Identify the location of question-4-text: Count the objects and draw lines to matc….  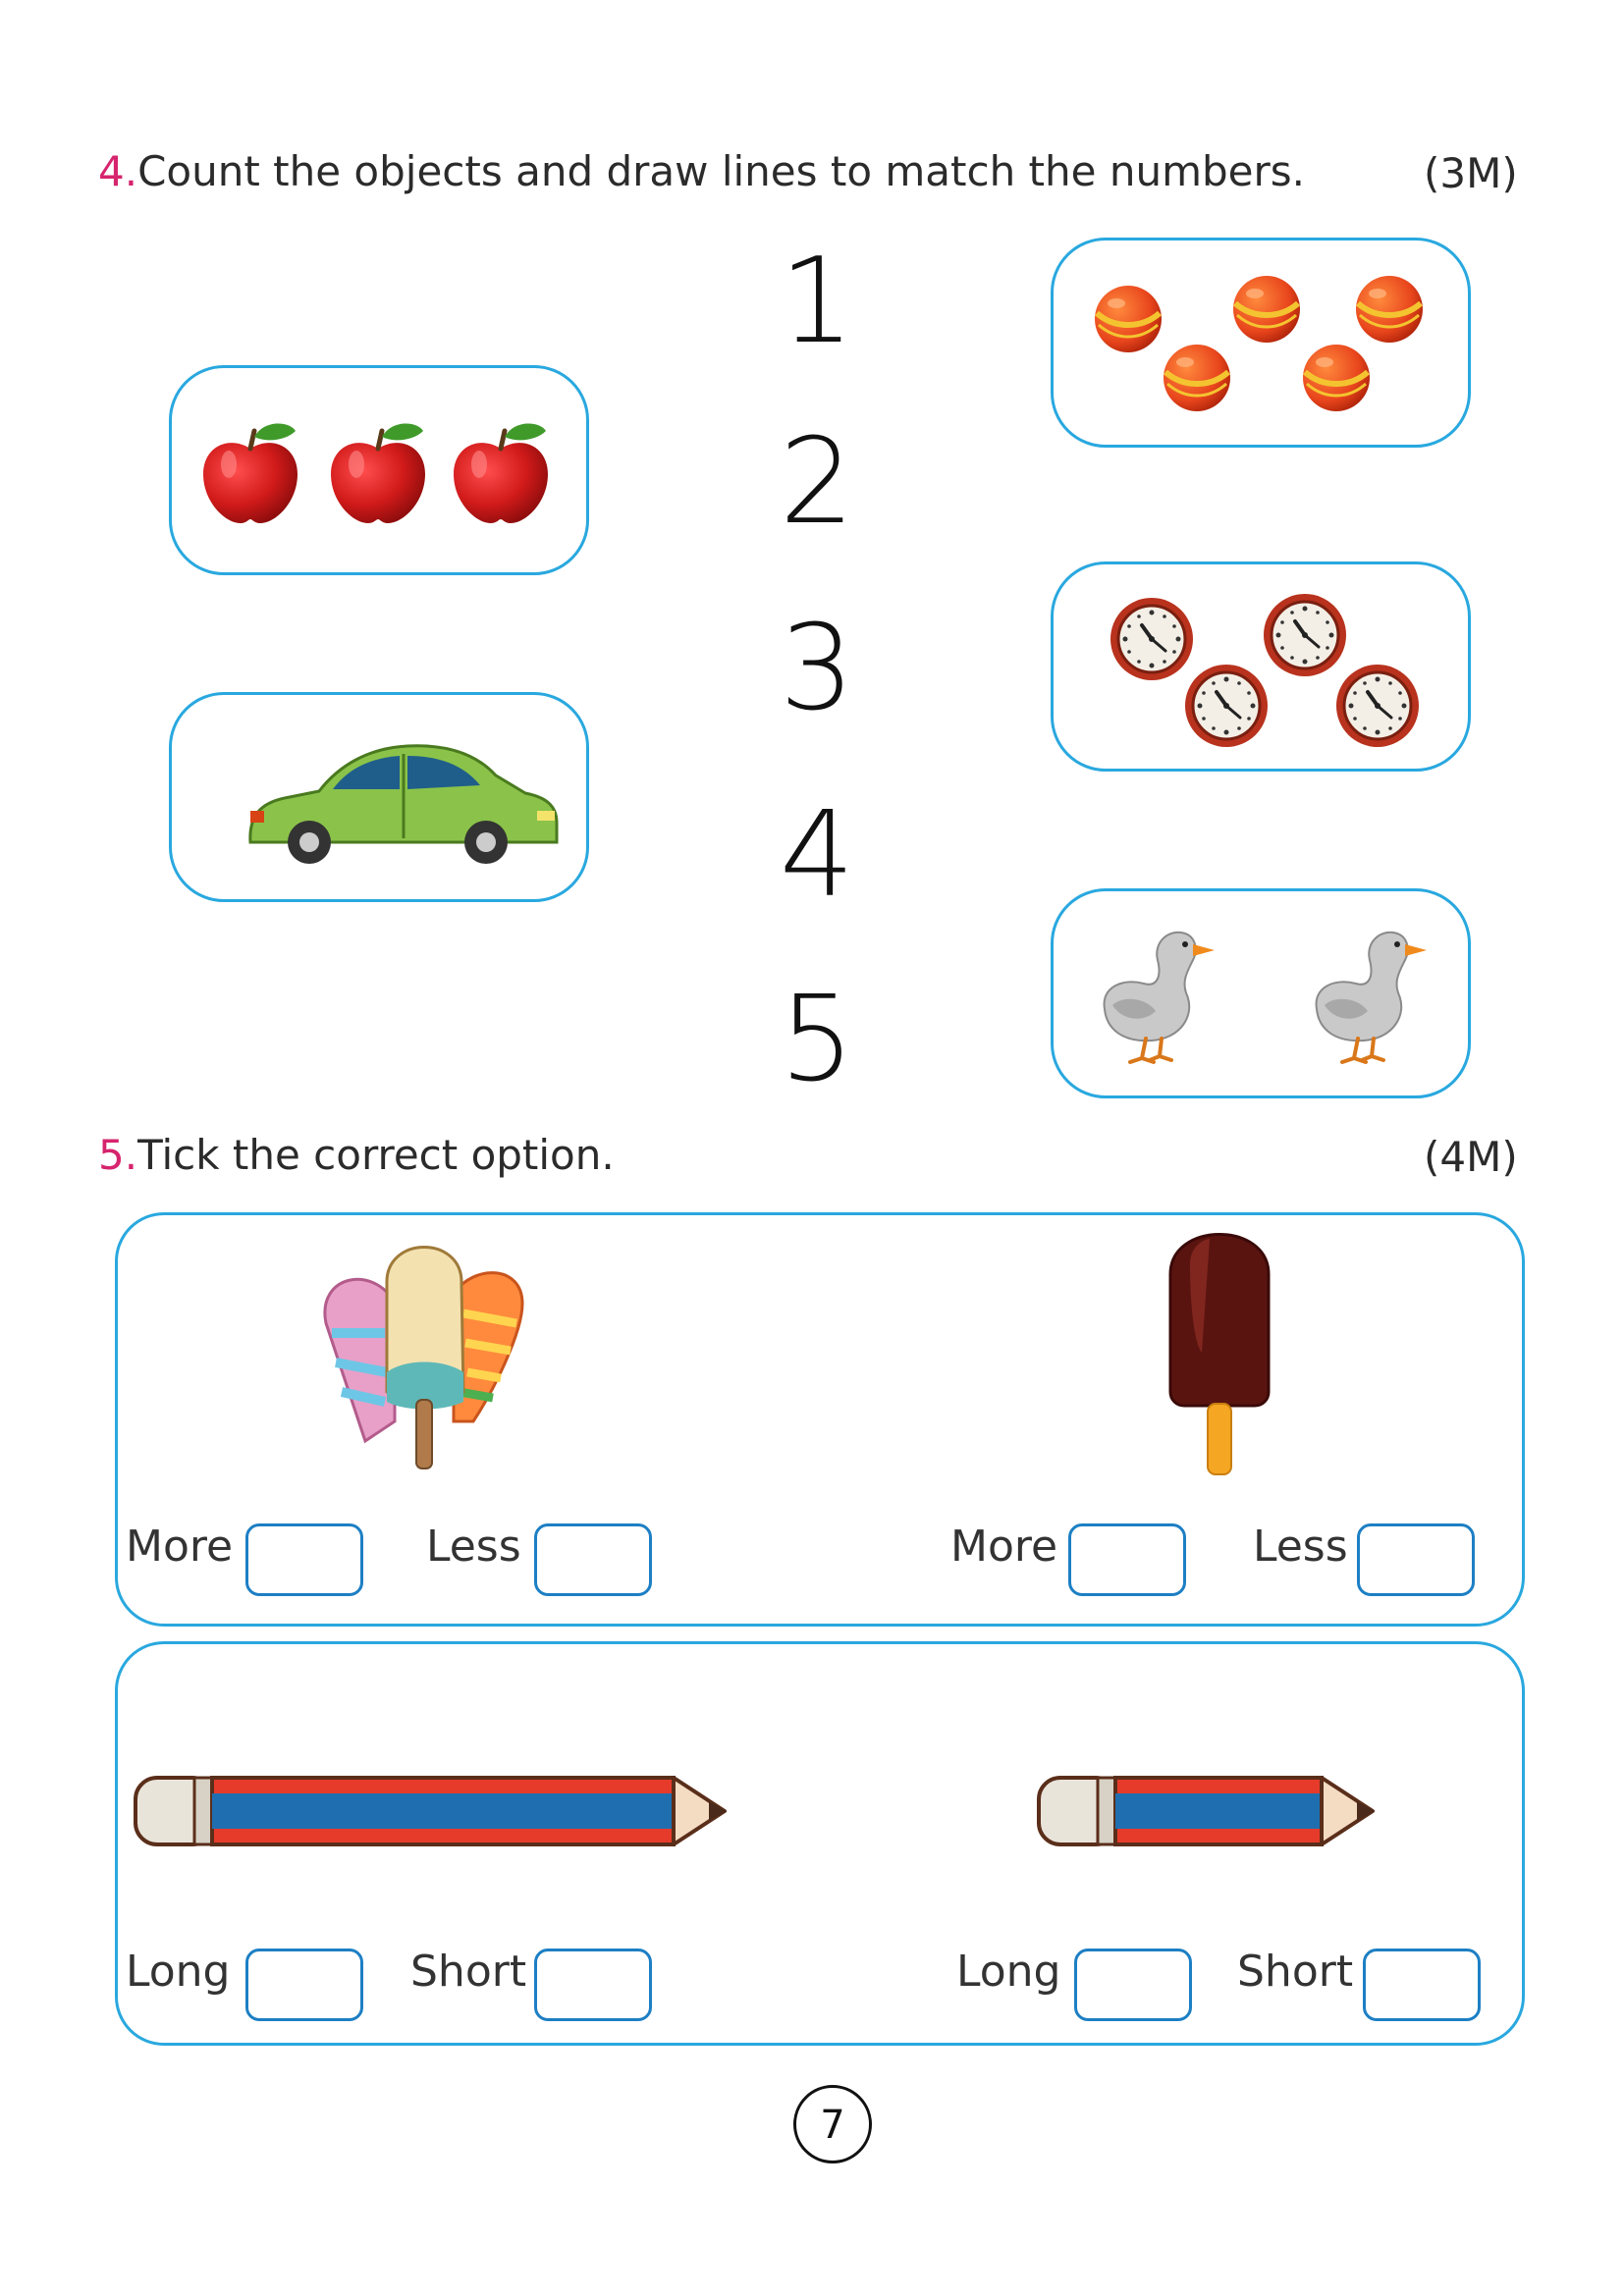
(721, 171).